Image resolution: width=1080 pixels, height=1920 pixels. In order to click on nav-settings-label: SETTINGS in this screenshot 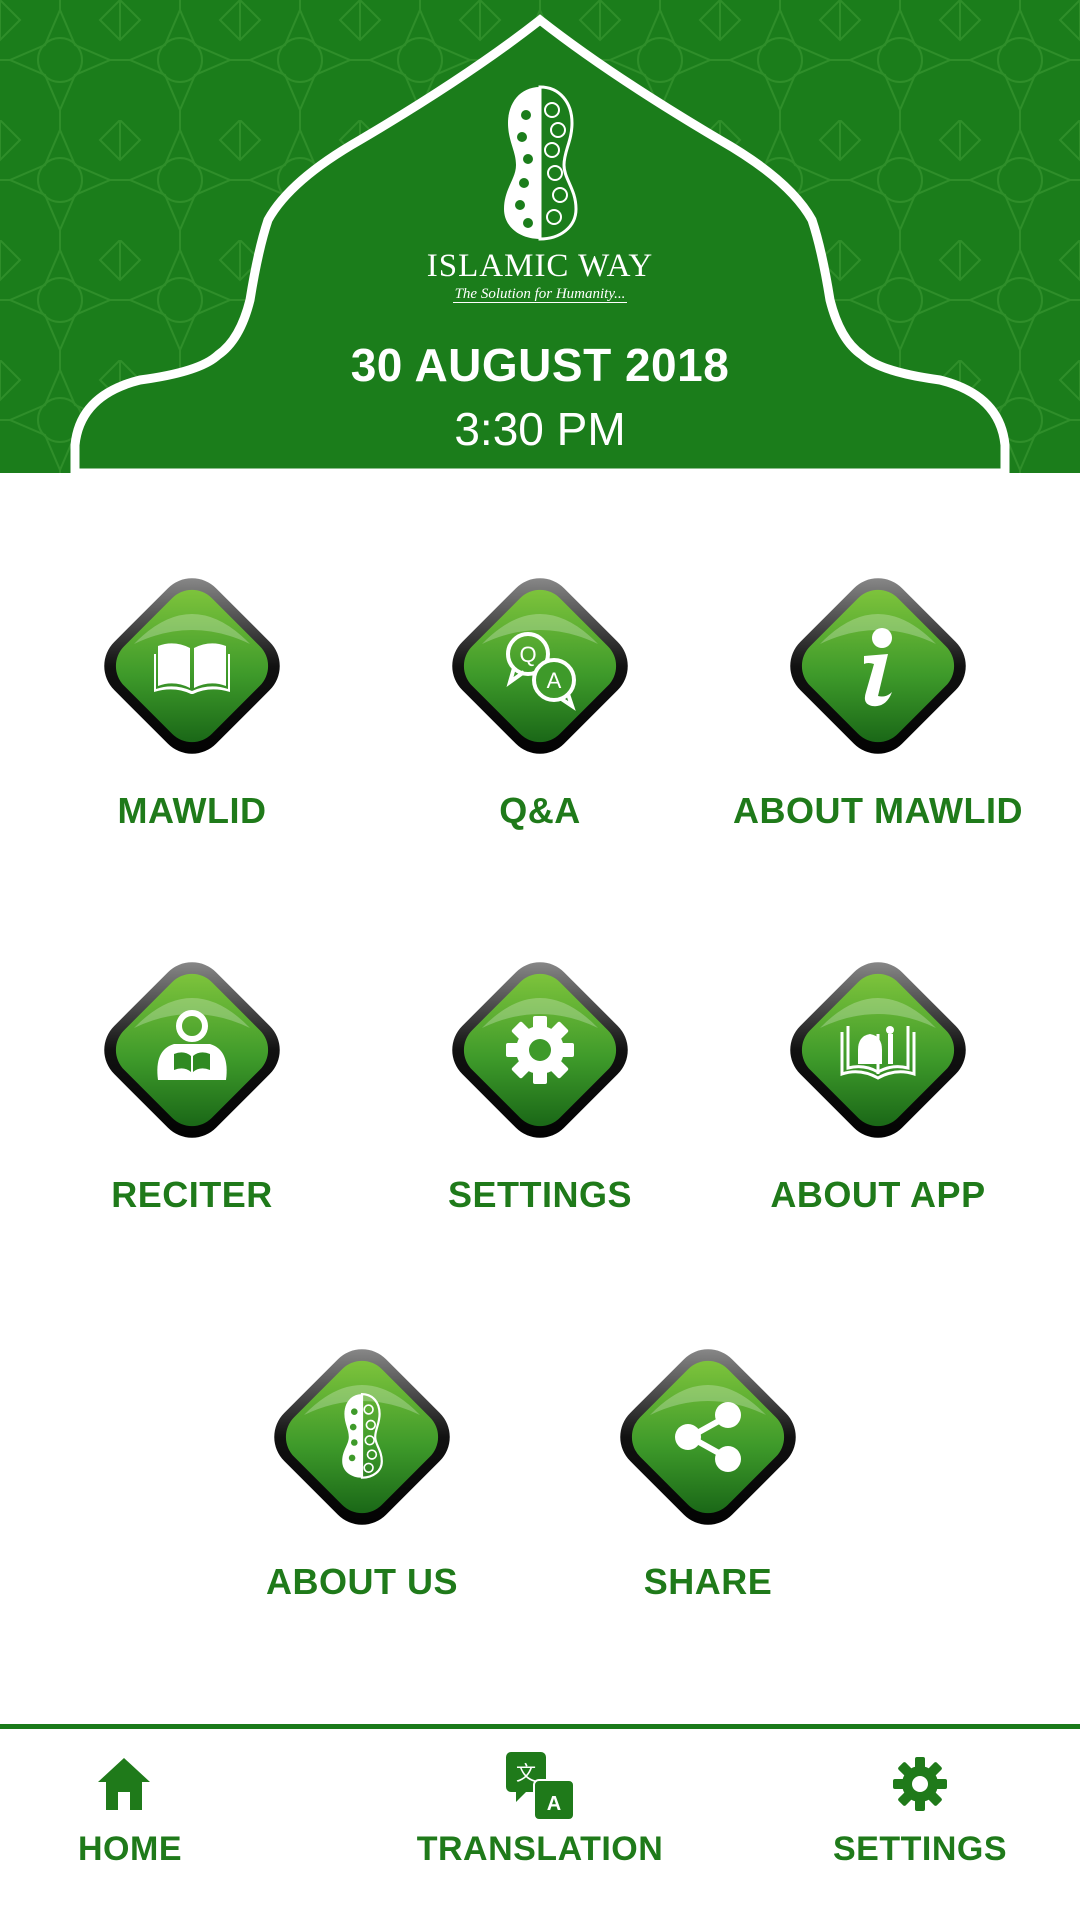, I will do `click(920, 1849)`.